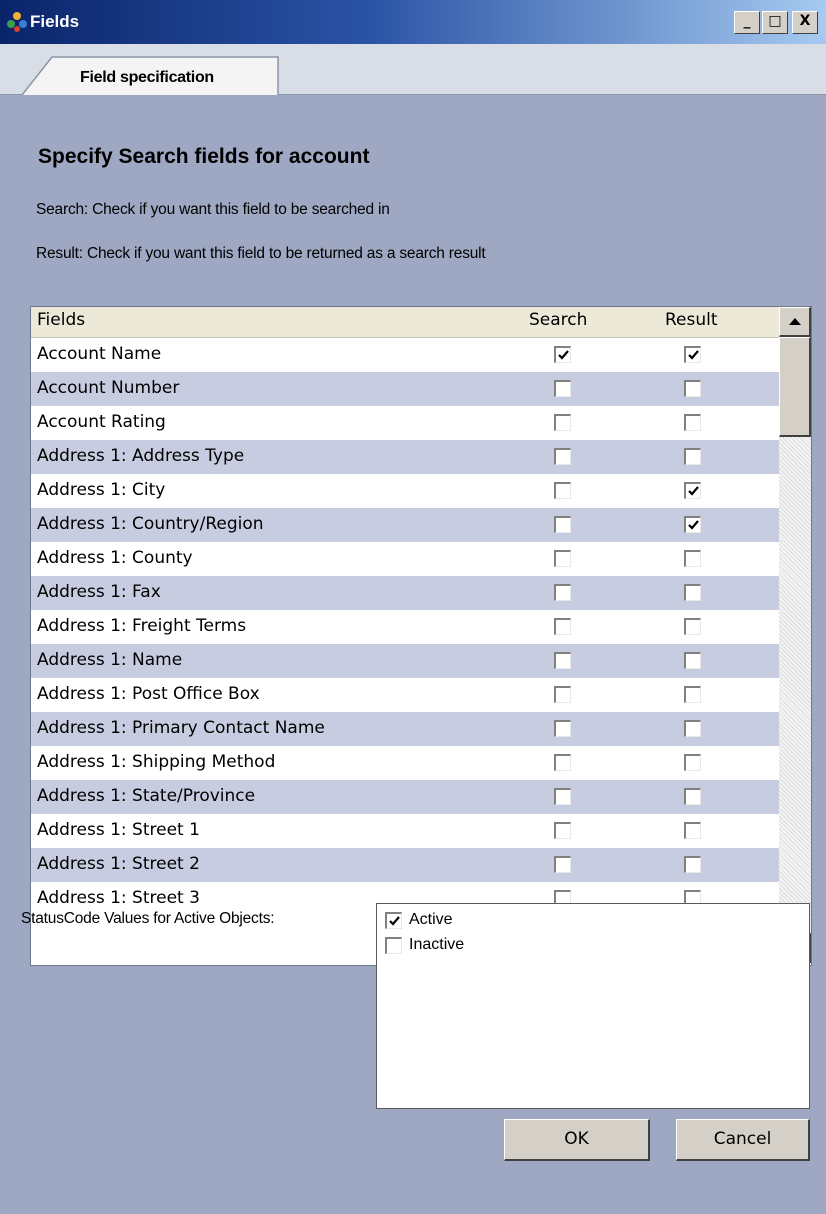 This screenshot has width=826, height=1214. I want to click on field-name: Address 1: Fax, so click(99, 592).